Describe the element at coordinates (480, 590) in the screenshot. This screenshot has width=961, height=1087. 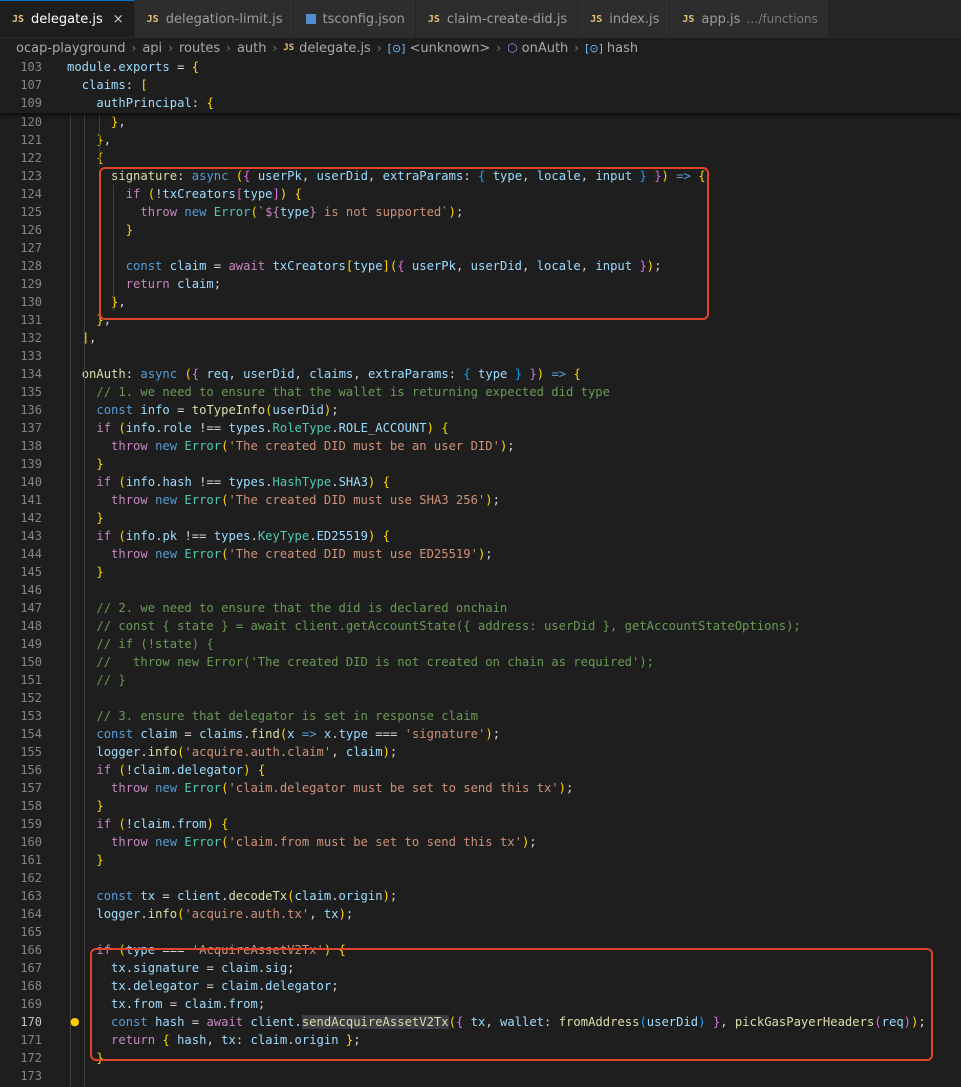
I see `code-line: 146` at that location.